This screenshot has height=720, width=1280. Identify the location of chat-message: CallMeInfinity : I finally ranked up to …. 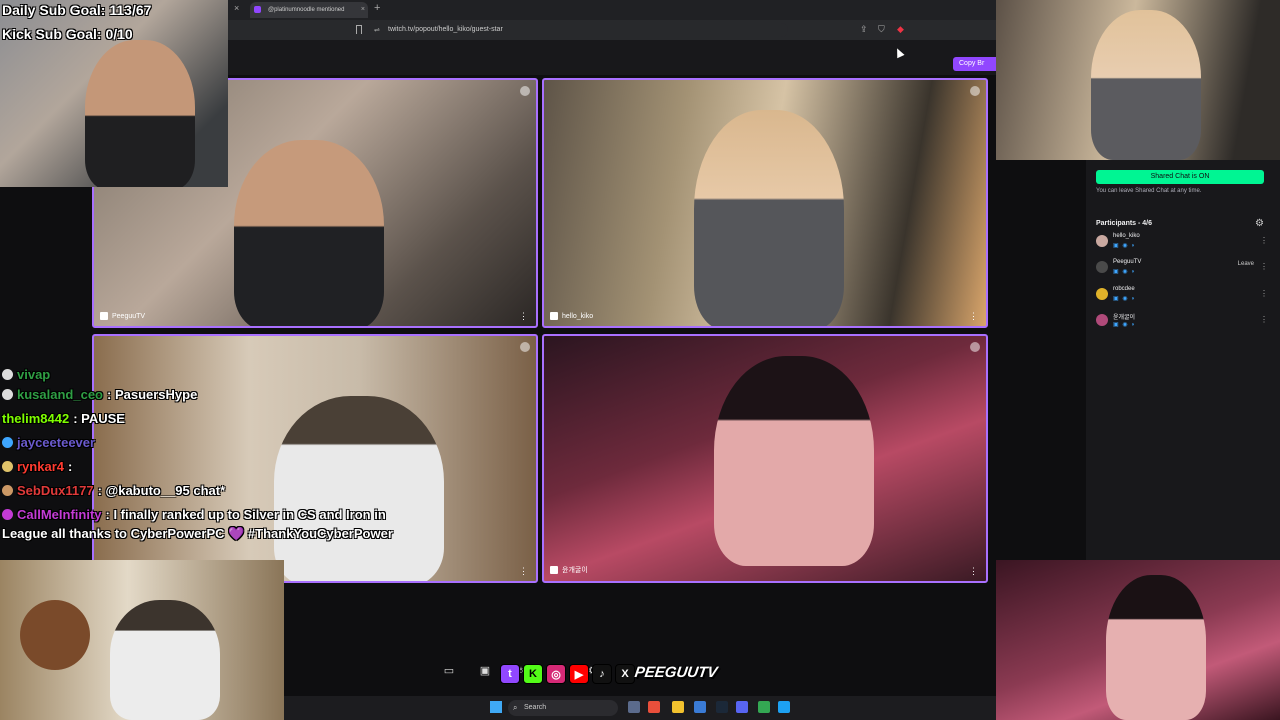
(222, 514).